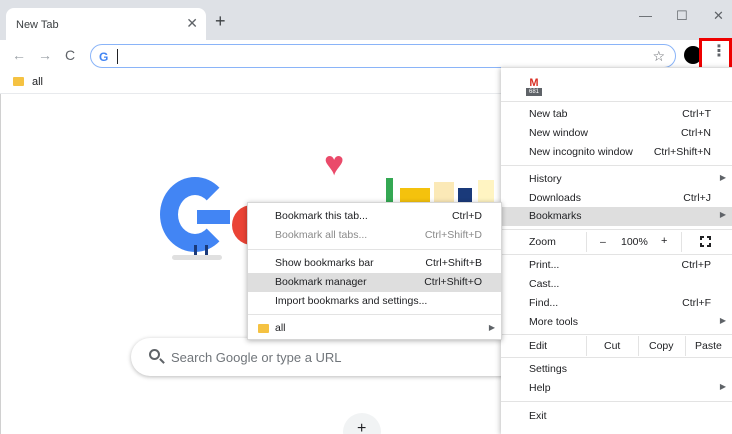 This screenshot has height=434, width=732. What do you see at coordinates (616, 242) in the screenshot?
I see `menu-zoom-row: Zoom – 100% +` at bounding box center [616, 242].